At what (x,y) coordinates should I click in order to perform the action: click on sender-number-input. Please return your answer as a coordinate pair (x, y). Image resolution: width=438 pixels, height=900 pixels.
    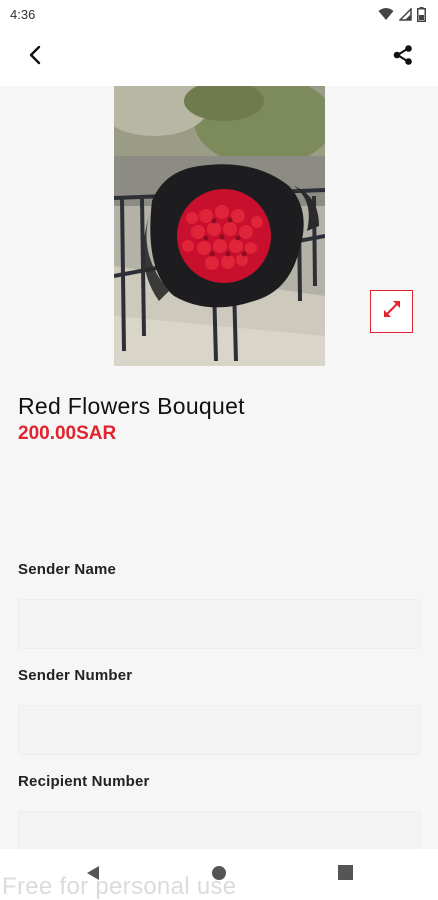
    Looking at the image, I should click on (219, 730).